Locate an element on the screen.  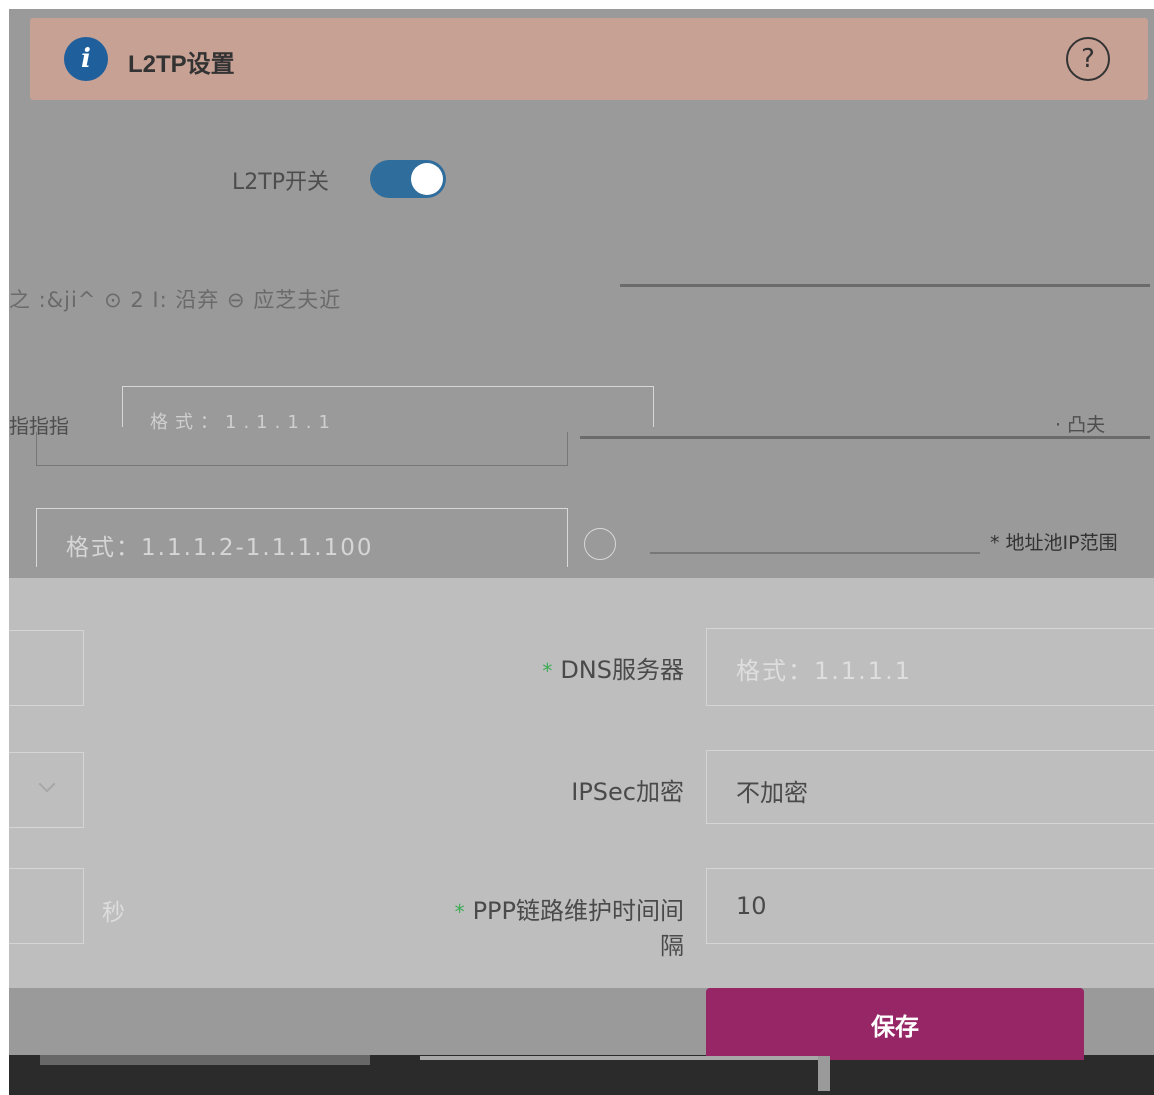
dns-placeholder: 格式：1.1.1.1 is located at coordinates (824, 671).